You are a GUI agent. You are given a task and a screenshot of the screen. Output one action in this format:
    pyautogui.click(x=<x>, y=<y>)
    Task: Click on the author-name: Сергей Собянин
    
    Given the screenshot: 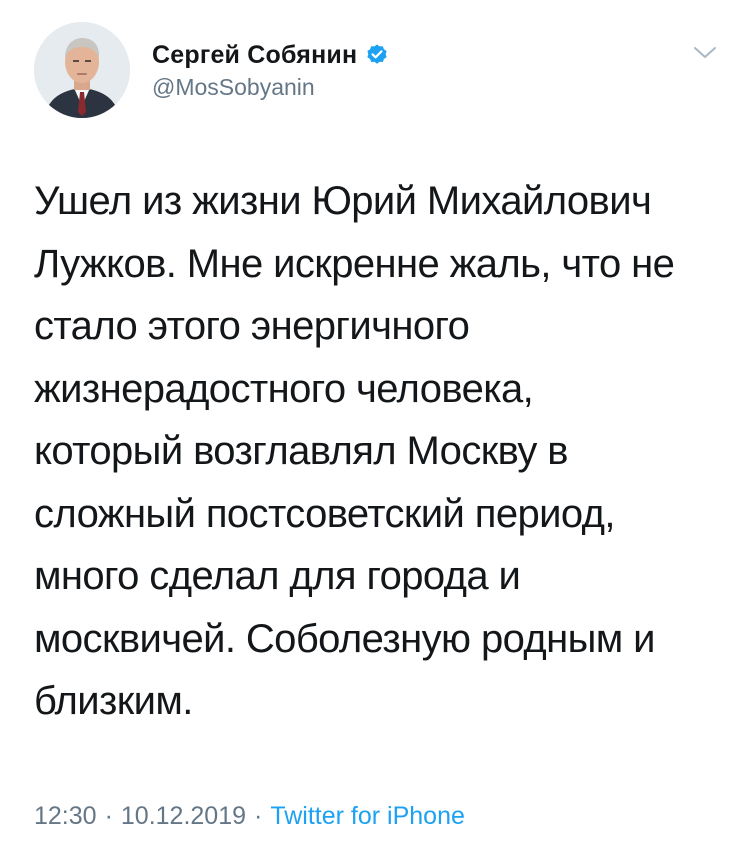 What is the action you would take?
    pyautogui.click(x=254, y=55)
    